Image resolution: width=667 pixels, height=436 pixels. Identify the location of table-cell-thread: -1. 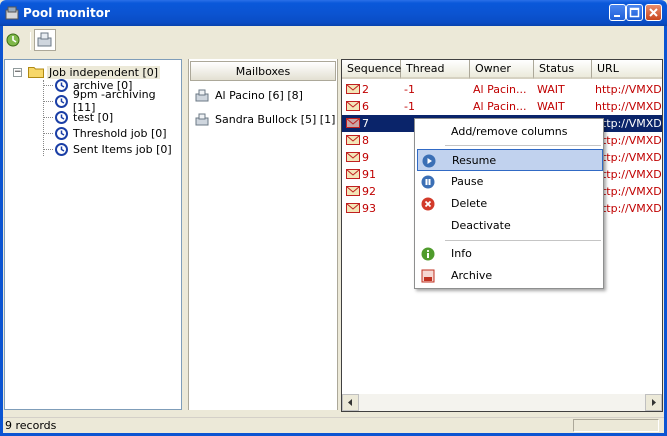
(435, 89).